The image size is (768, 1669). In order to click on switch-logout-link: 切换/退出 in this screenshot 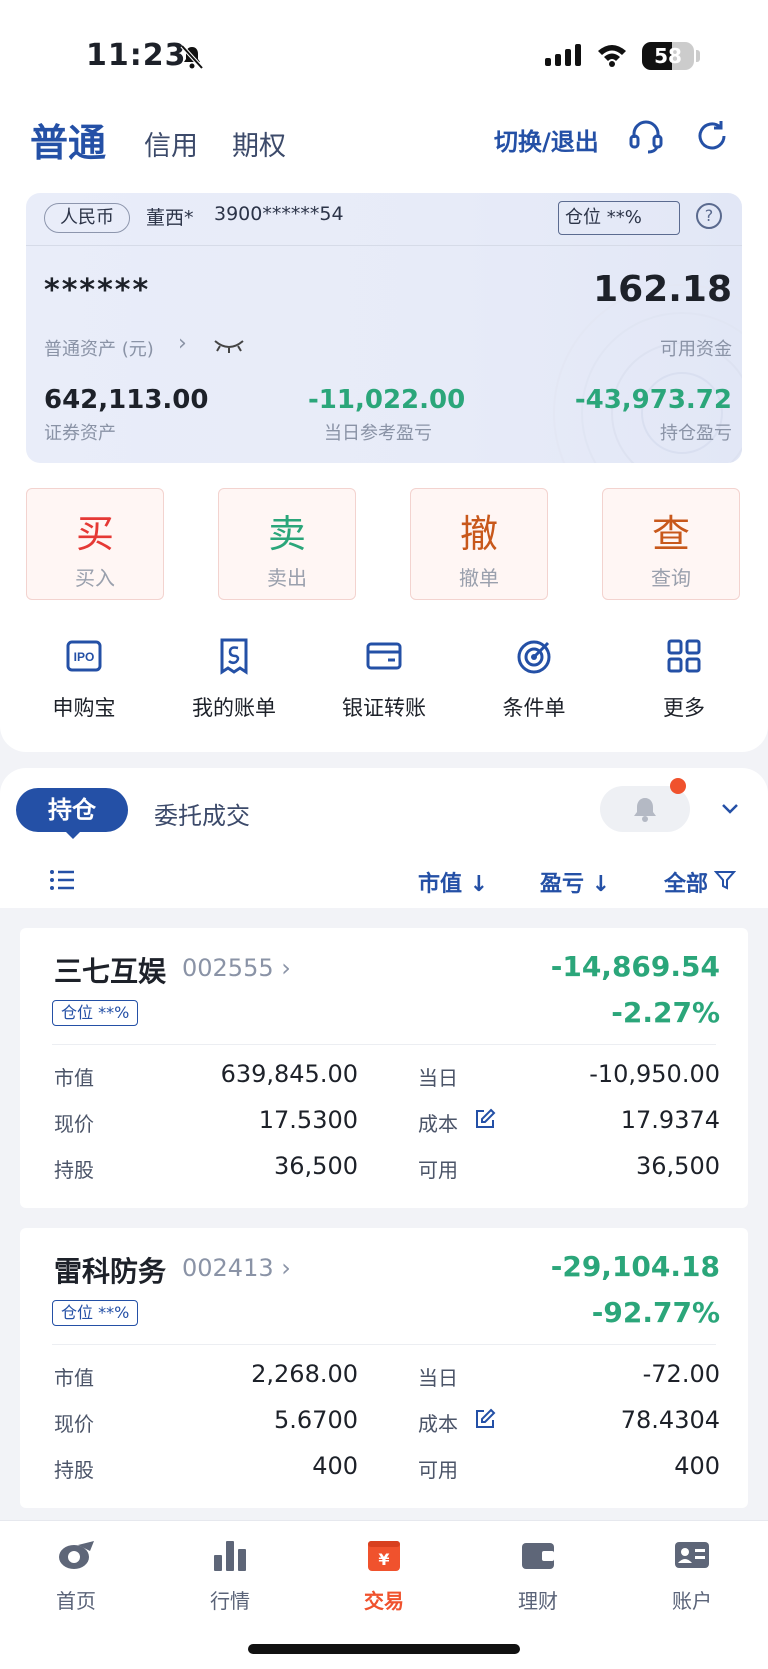, I will do `click(546, 139)`.